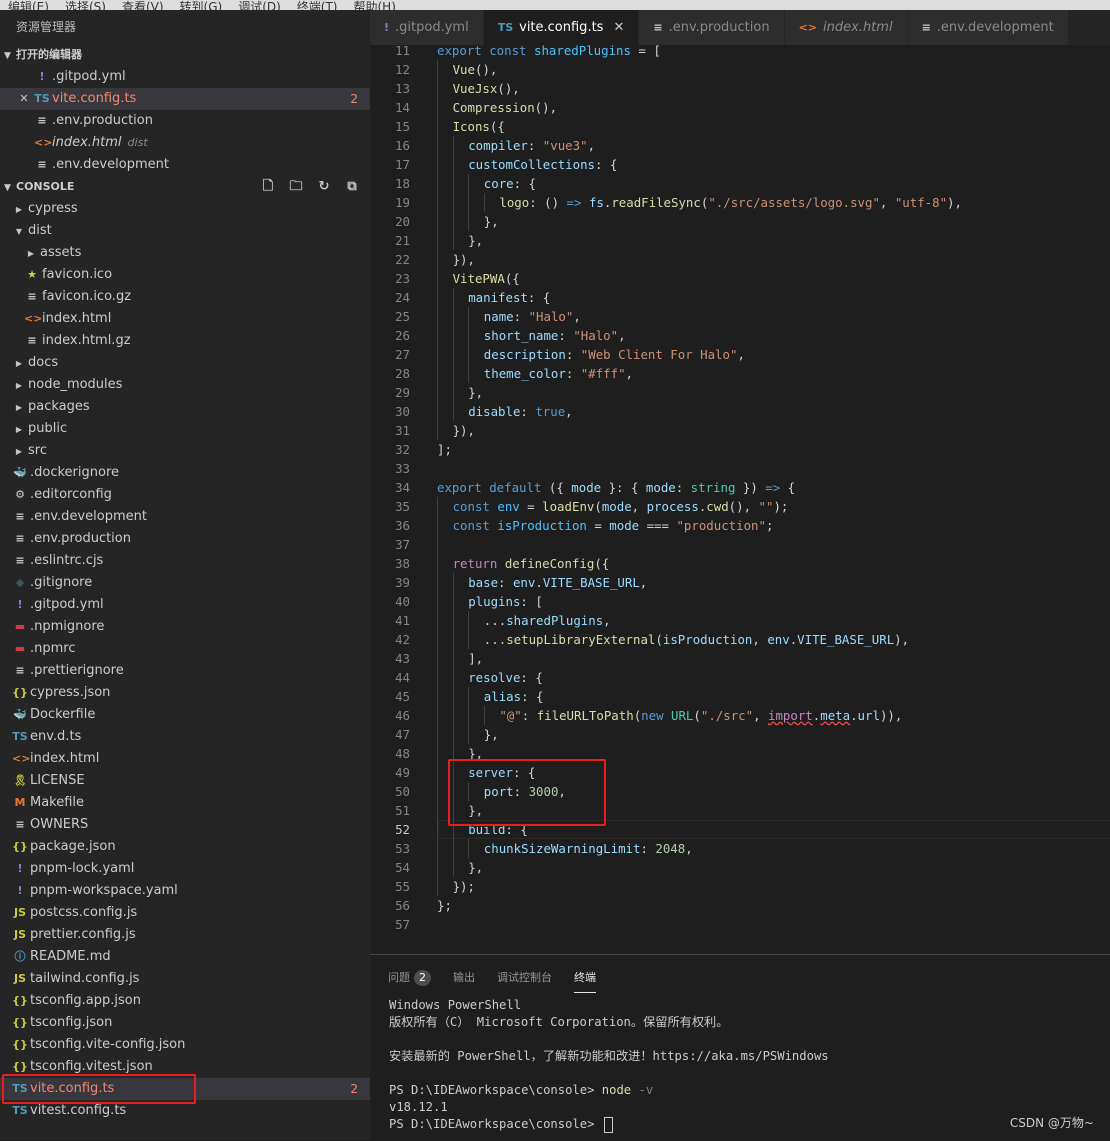  Describe the element at coordinates (740, 867) in the screenshot. I see `code-line: 54},` at that location.